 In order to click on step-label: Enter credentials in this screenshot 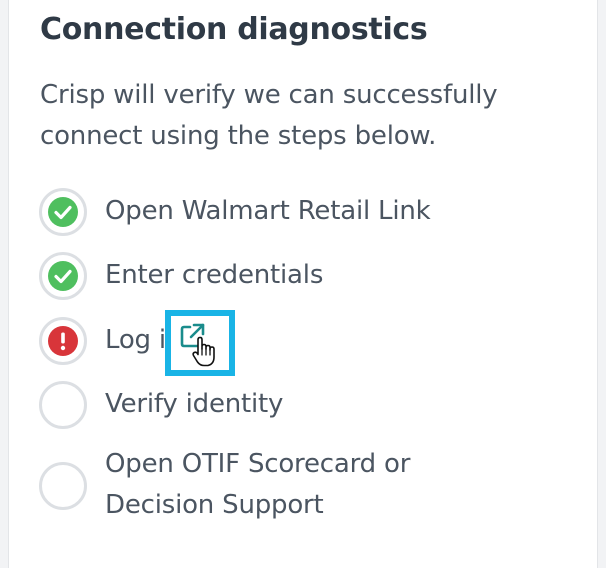, I will do `click(214, 275)`.